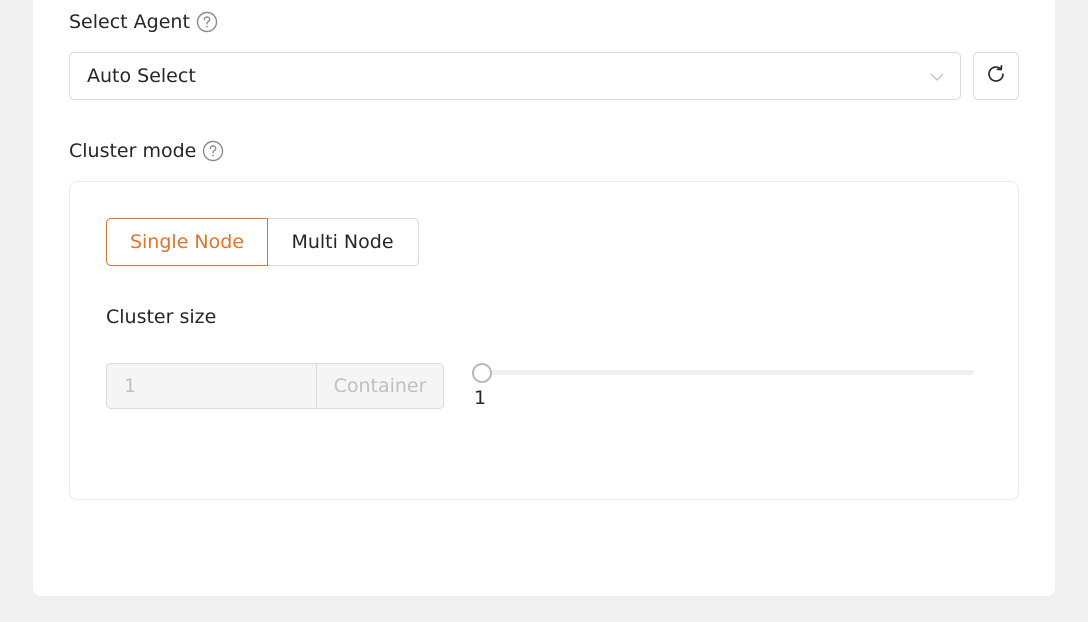  I want to click on single-node-option: Single Node, so click(187, 242).